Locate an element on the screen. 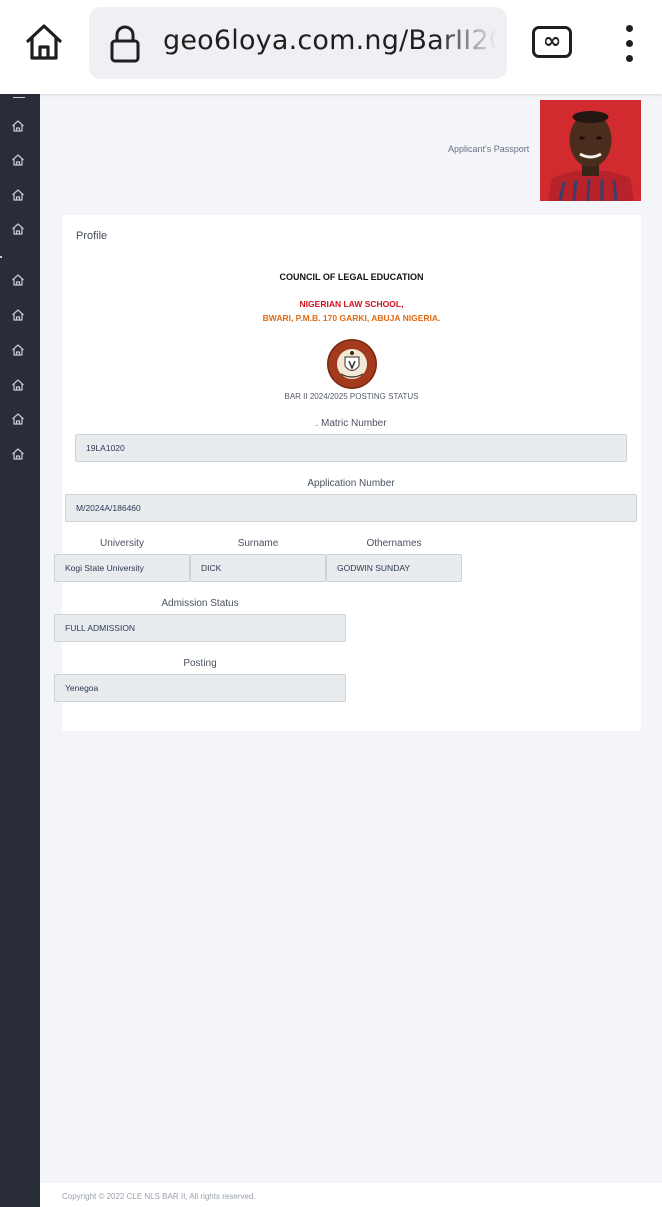 The image size is (662, 1207). surname-label: Surname is located at coordinates (258, 543).